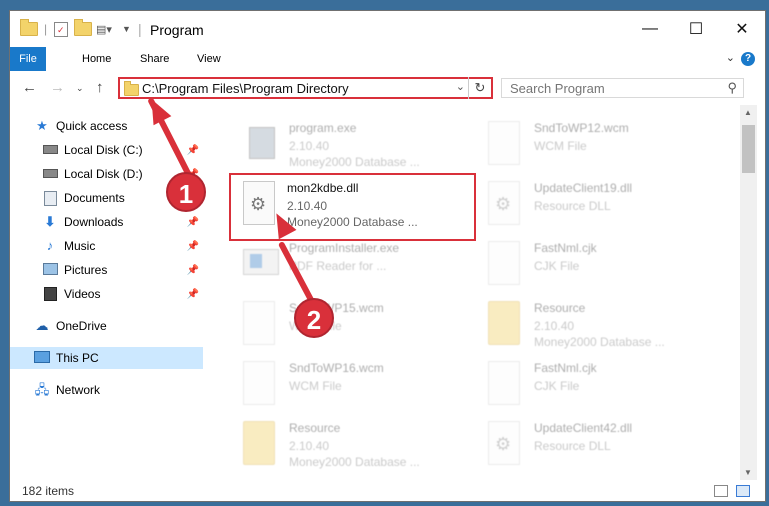  I want to click on installer-icon, so click(261, 143).